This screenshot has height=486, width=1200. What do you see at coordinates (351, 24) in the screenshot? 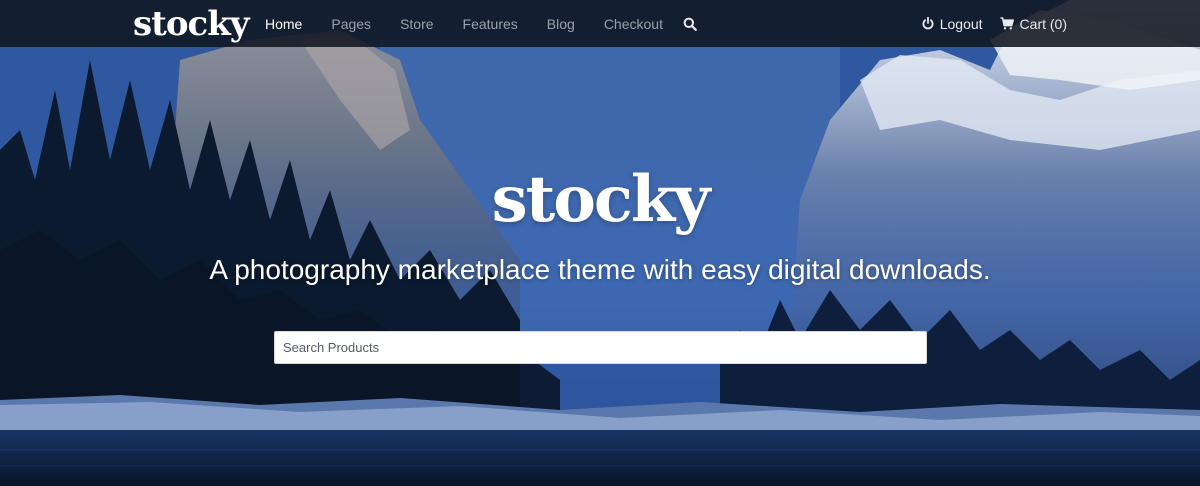
I see `nav-link-pages: Pages` at bounding box center [351, 24].